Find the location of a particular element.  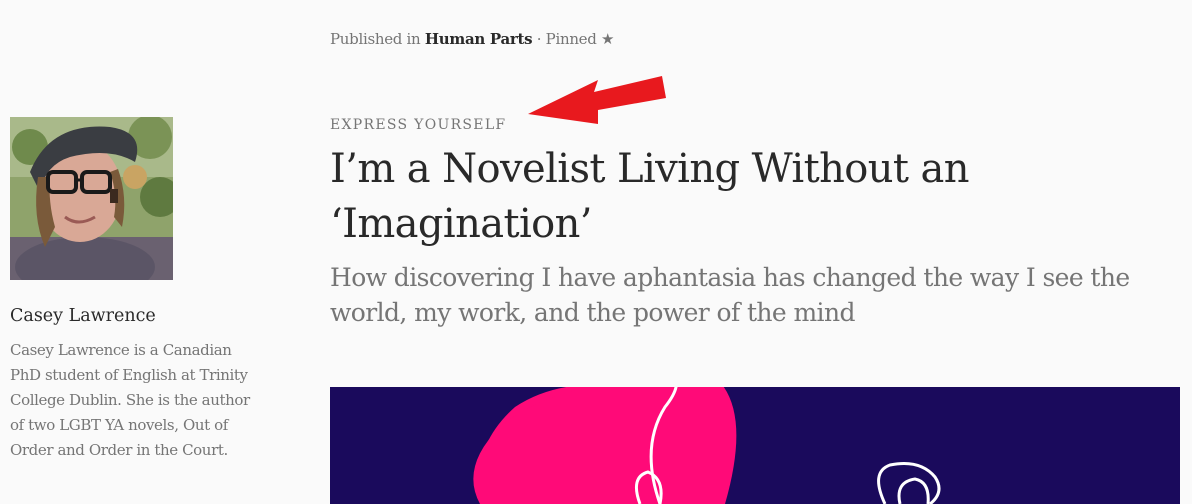

author-name: Casey Lawrence is located at coordinates (130, 316).